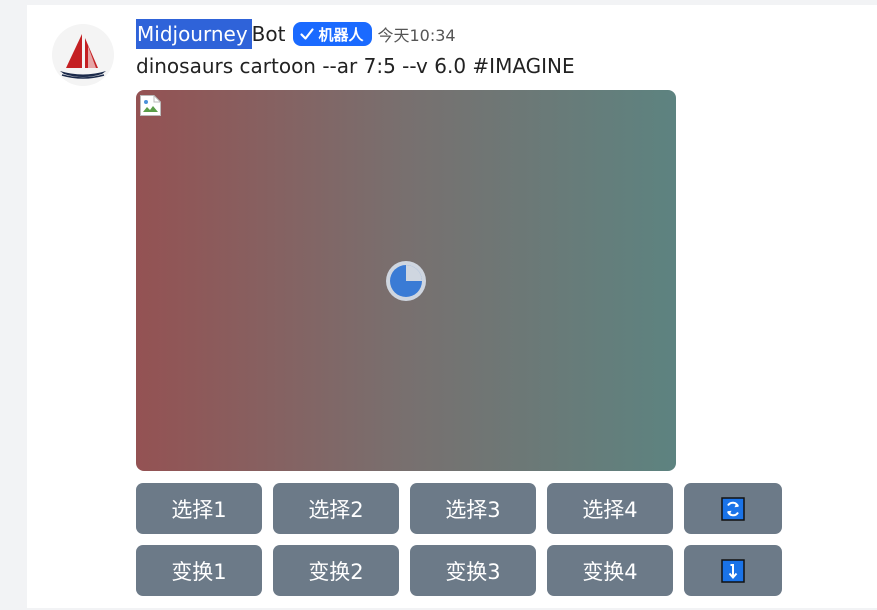 The image size is (877, 610). I want to click on select-button-3: 选择3, so click(473, 508).